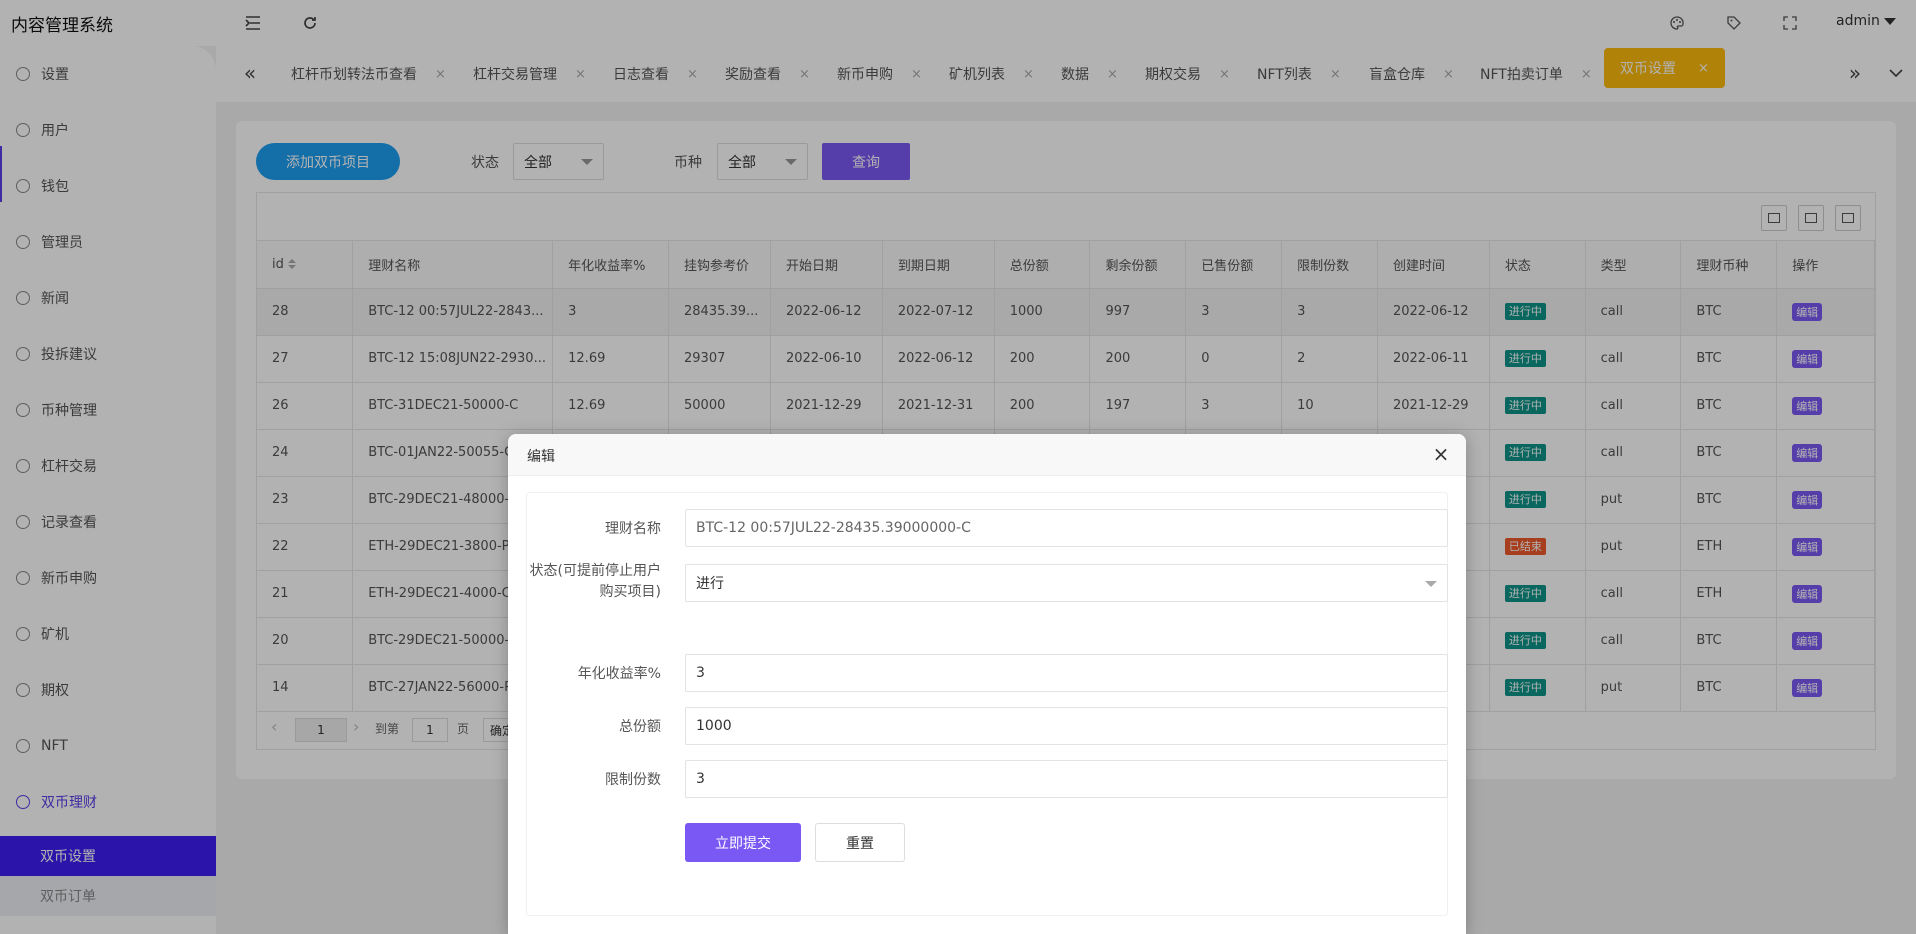 The image size is (1916, 934). What do you see at coordinates (1066, 583) in the screenshot?
I see `status-select: 进行` at bounding box center [1066, 583].